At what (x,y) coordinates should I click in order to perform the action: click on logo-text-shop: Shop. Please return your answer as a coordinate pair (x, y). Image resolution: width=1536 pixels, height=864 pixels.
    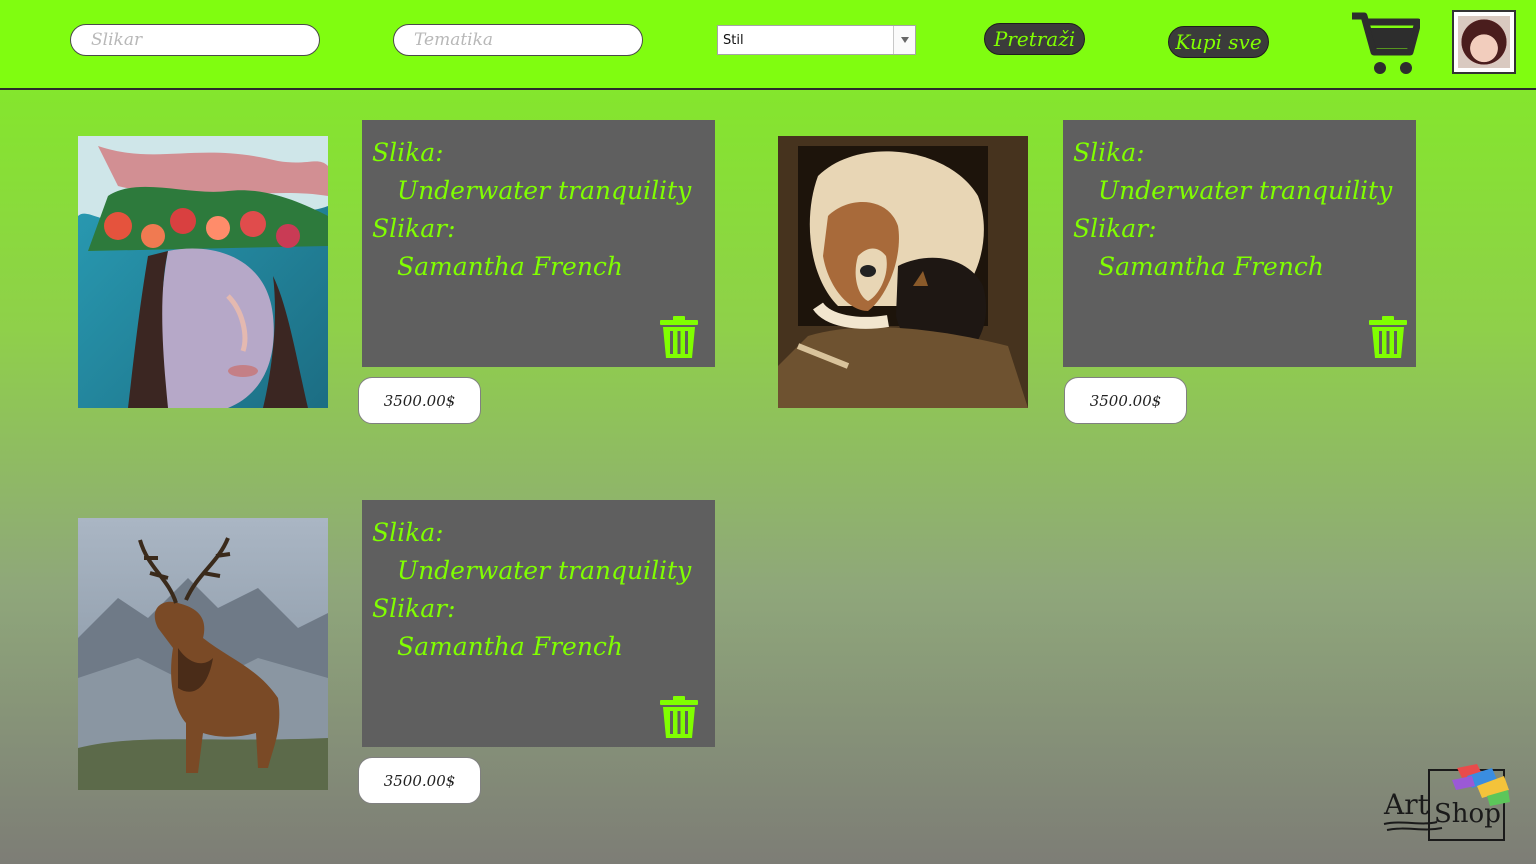
    Looking at the image, I should click on (1467, 814).